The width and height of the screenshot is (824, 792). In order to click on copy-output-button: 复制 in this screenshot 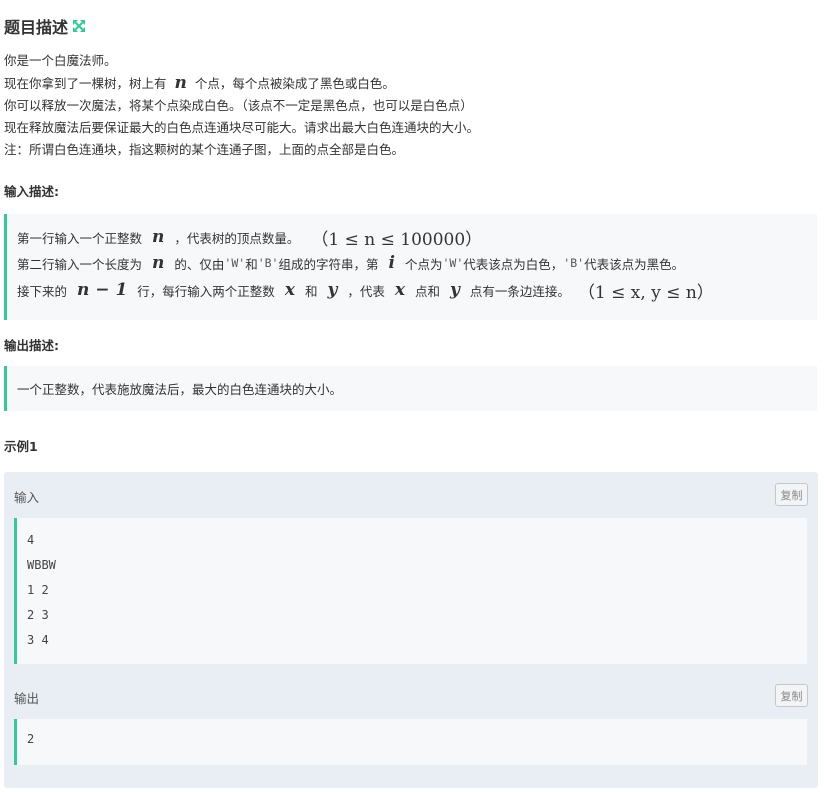, I will do `click(791, 695)`.